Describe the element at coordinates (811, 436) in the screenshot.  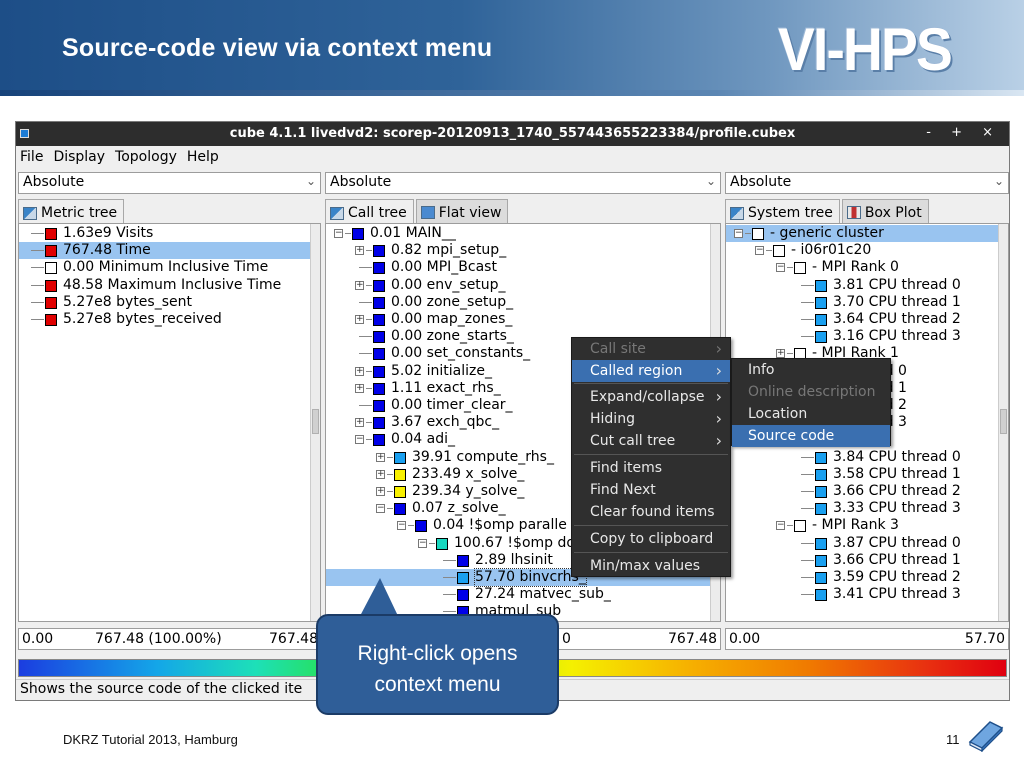
I see `menu-item-source-code: Source code` at that location.